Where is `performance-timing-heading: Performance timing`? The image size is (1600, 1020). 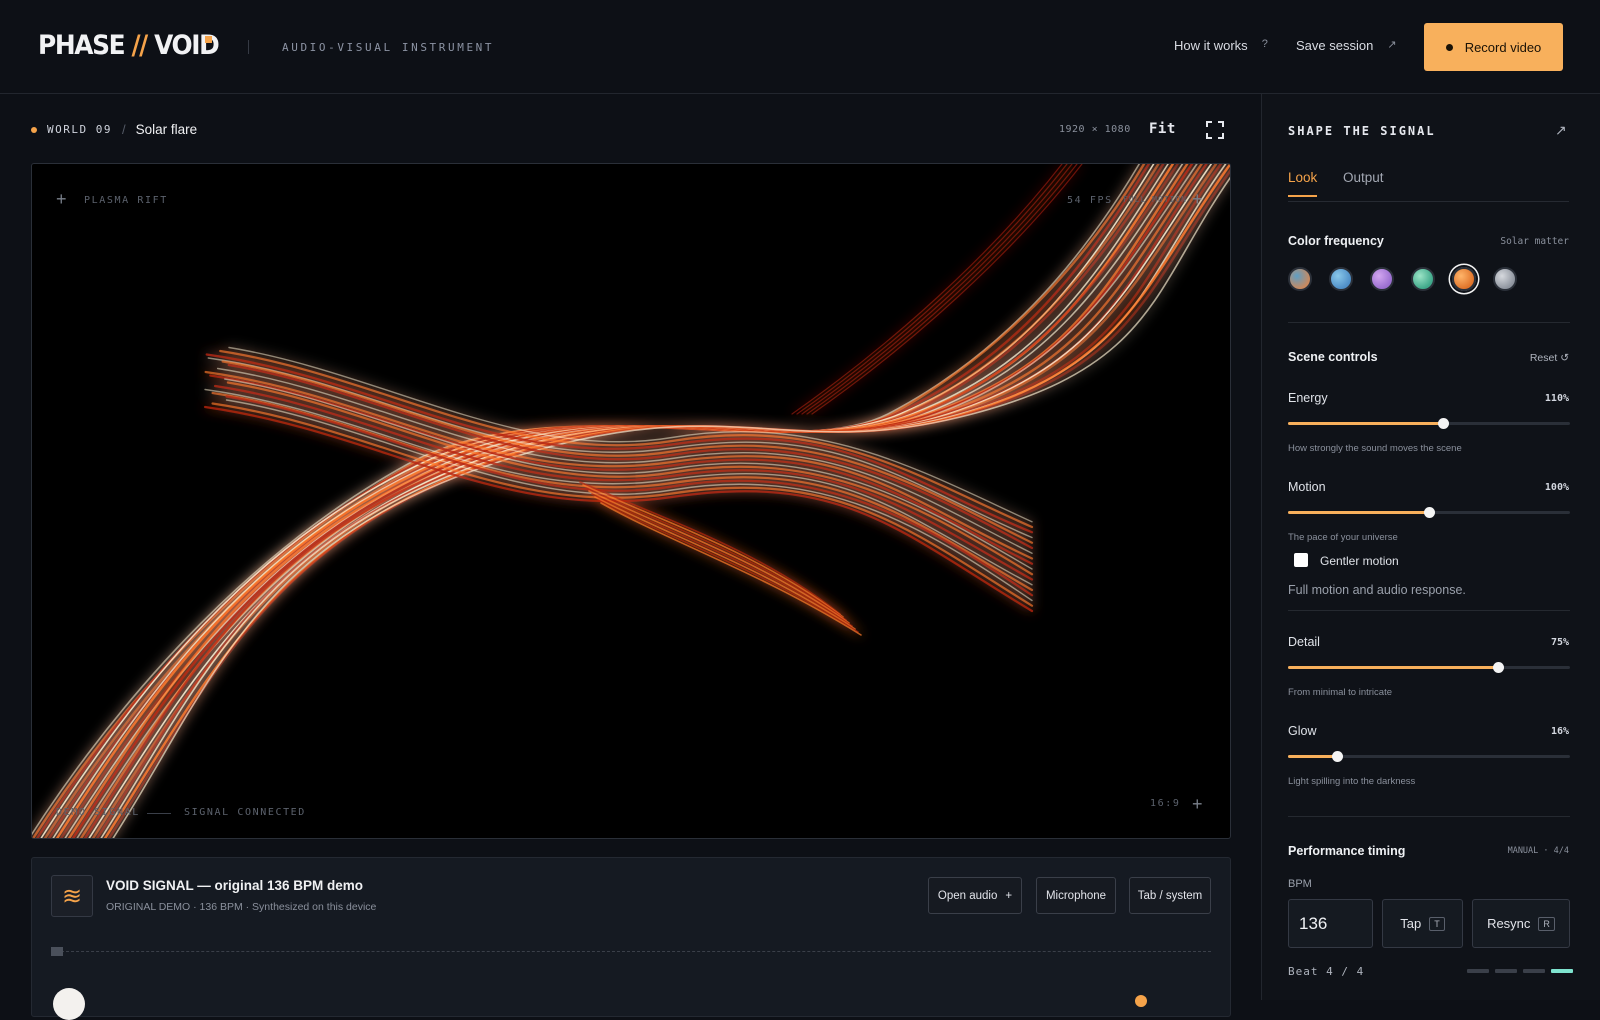
performance-timing-heading: Performance timing is located at coordinates (1347, 851).